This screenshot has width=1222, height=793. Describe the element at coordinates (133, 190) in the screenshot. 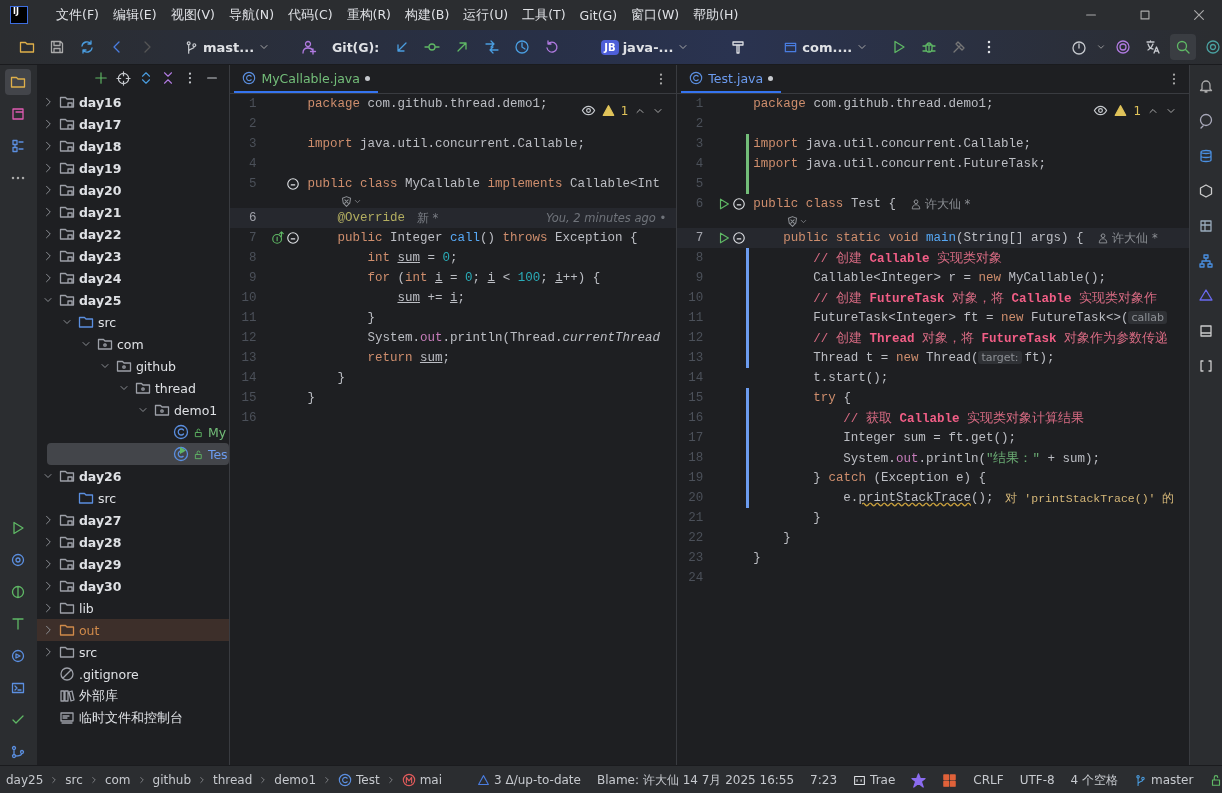

I see `tree-item: day20` at that location.